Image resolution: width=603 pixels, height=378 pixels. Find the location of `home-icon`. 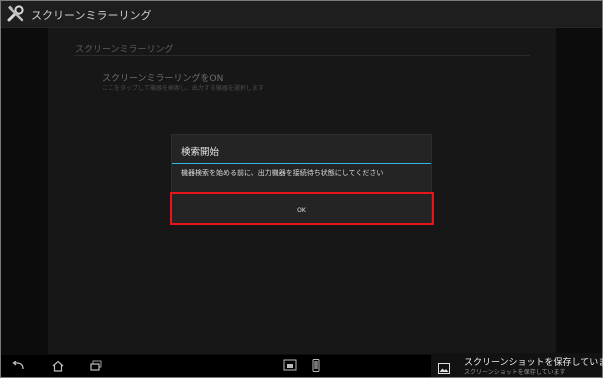

home-icon is located at coordinates (58, 366).